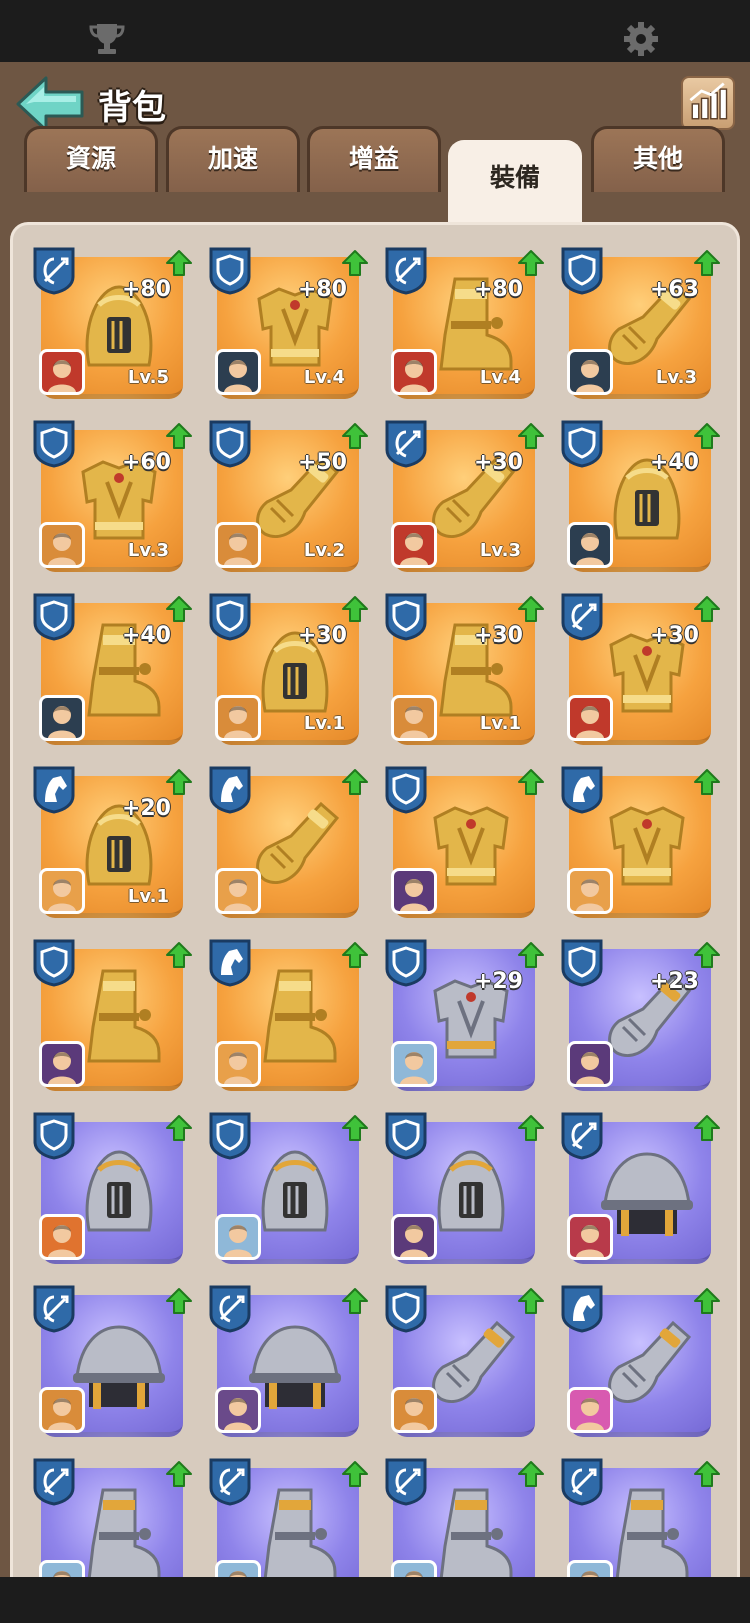 Image resolution: width=750 pixels, height=1623 pixels. I want to click on equipment-item: +50 Lv.2, so click(291, 498).